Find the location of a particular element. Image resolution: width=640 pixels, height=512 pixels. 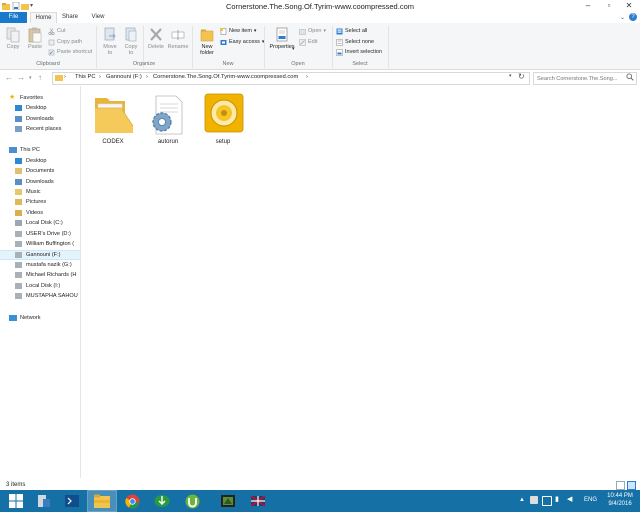

search-box is located at coordinates (585, 78).